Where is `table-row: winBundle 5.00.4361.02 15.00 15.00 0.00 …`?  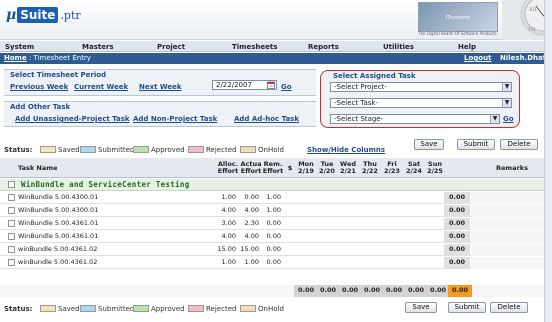
table-row: winBundle 5.00.4361.02 15.00 15.00 0.00 … is located at coordinates (276, 250).